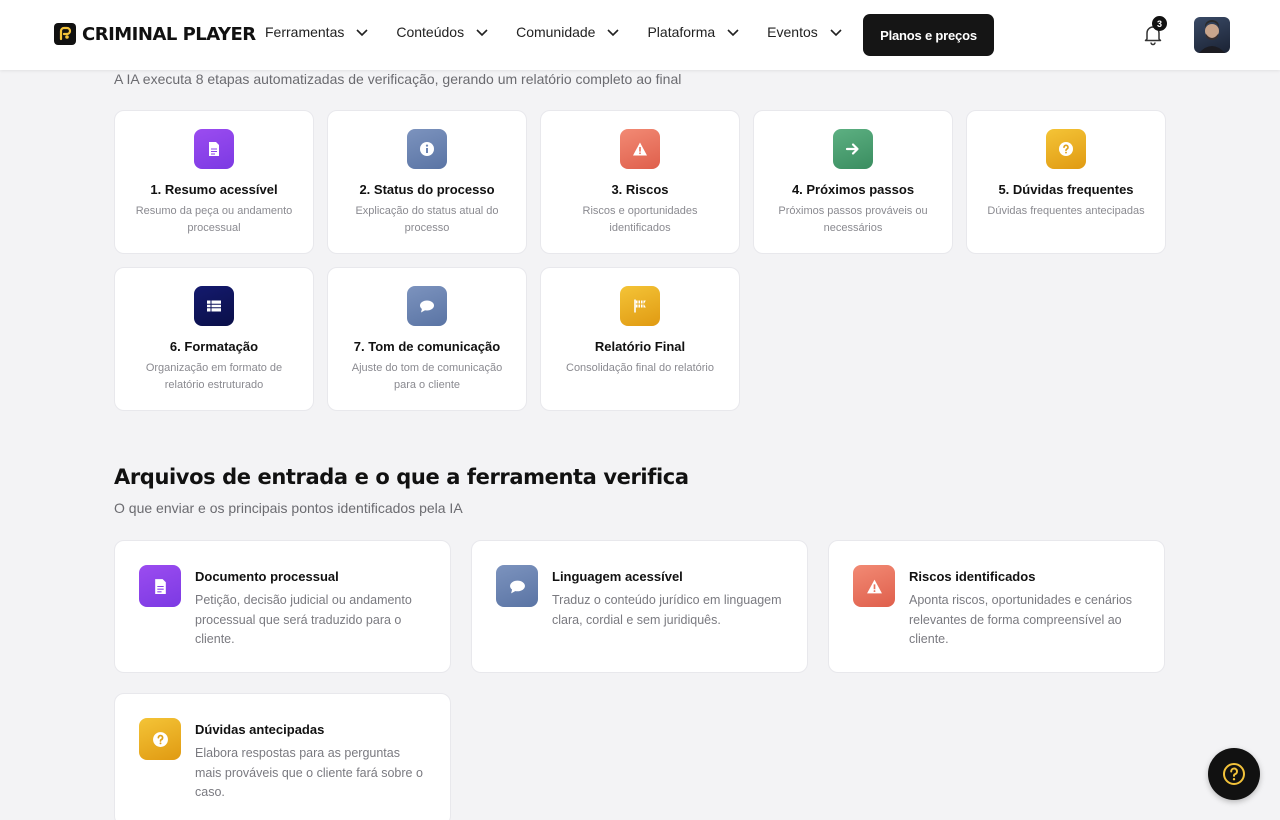  What do you see at coordinates (214, 346) in the screenshot?
I see `step-title: 6. Formatação` at bounding box center [214, 346].